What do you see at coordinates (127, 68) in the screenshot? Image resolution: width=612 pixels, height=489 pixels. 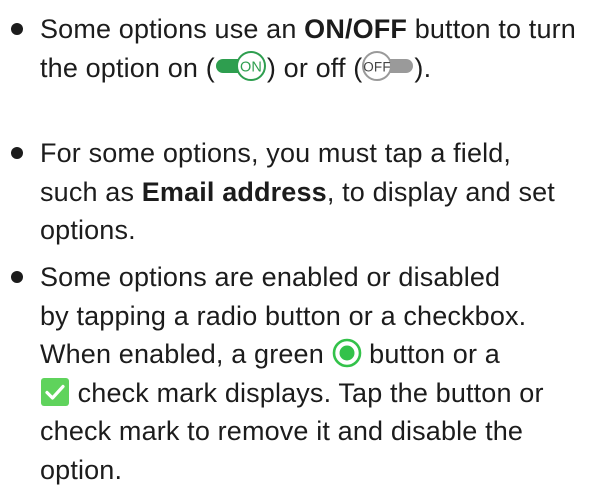 I see `text-run: the option on (` at bounding box center [127, 68].